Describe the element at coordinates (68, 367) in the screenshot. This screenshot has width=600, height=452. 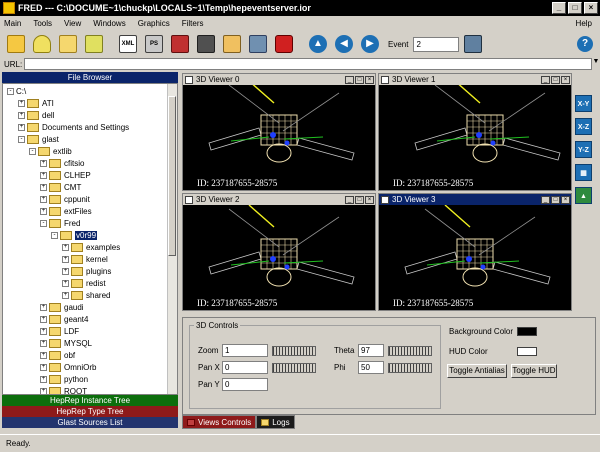
I see `tree-item: + OmniOrb` at that location.